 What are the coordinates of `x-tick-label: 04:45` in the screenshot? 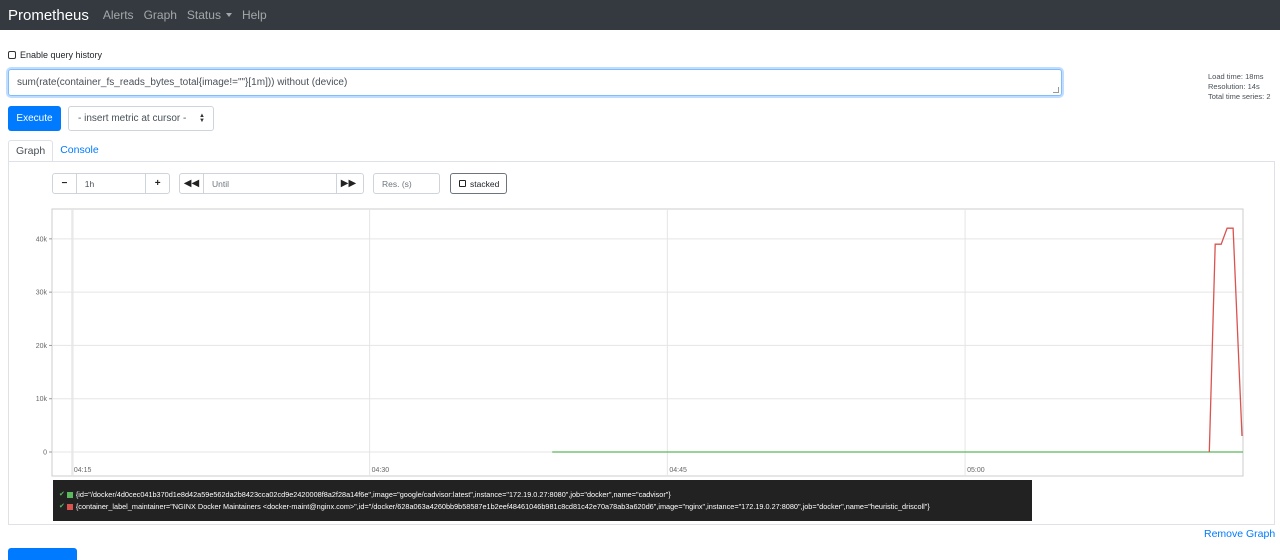 It's located at (678, 470).